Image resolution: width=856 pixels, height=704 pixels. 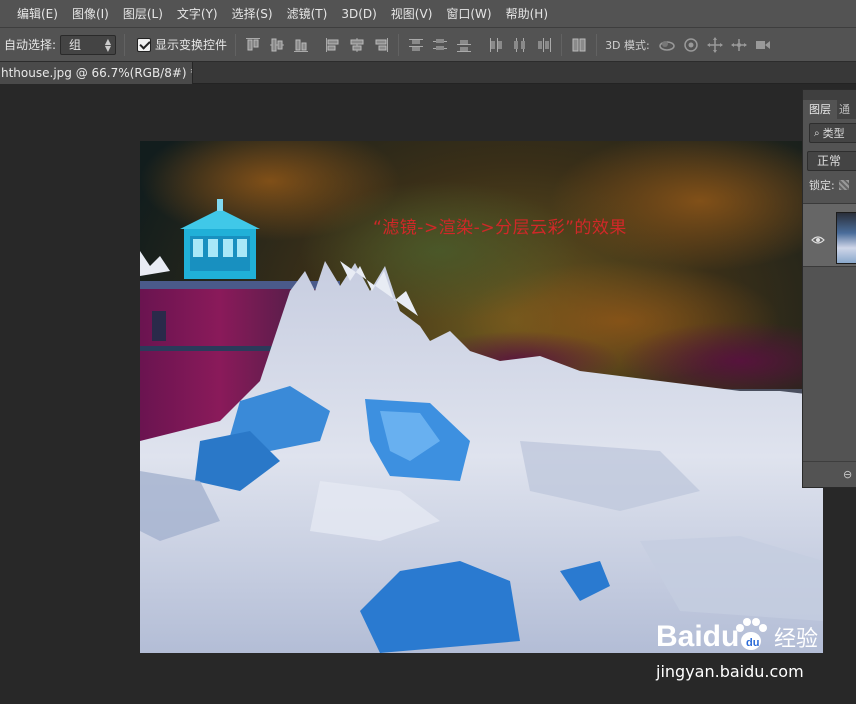 What do you see at coordinates (627, 45) in the screenshot?
I see `3d-mode-label: 3D 模式:` at bounding box center [627, 45].